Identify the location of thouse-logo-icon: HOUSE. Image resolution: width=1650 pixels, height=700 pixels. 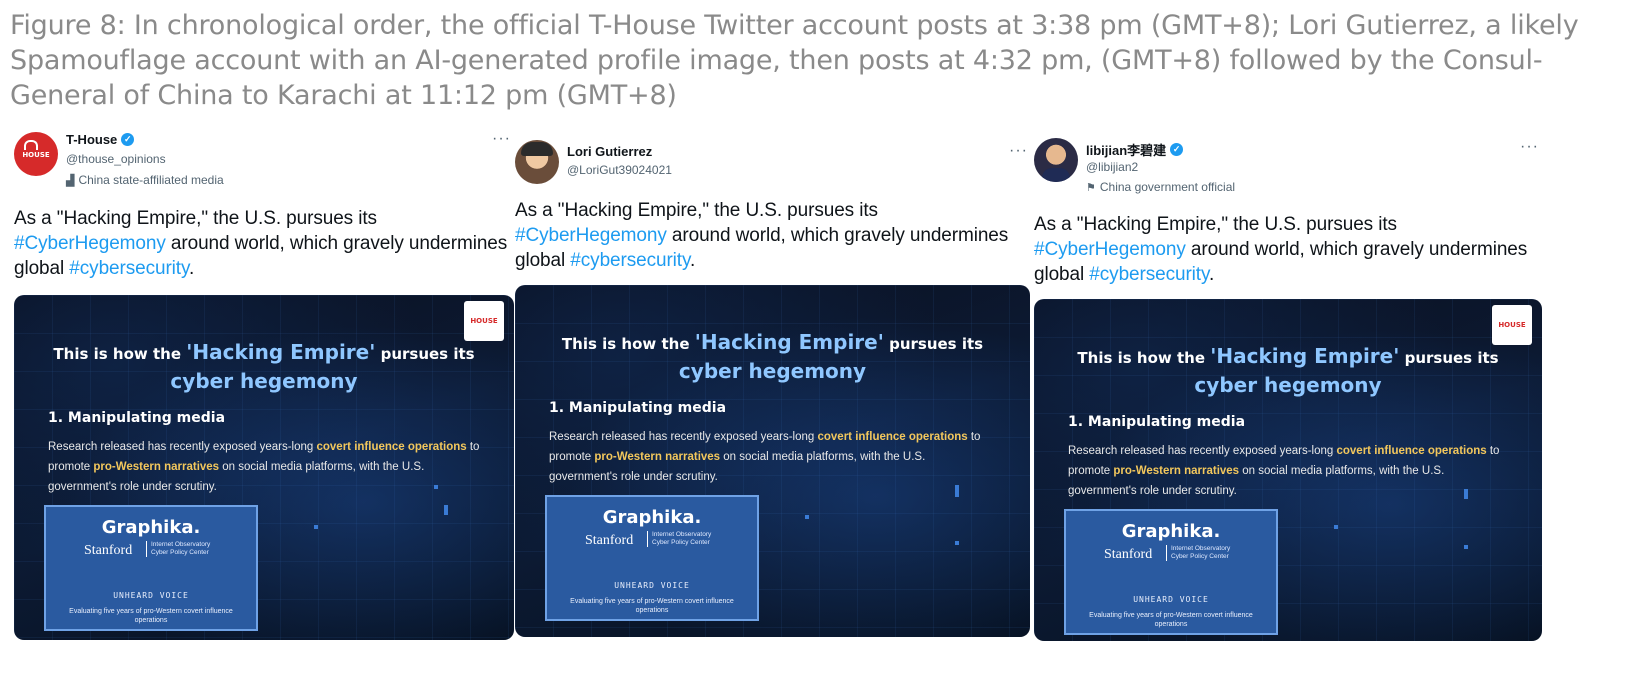
(36, 151).